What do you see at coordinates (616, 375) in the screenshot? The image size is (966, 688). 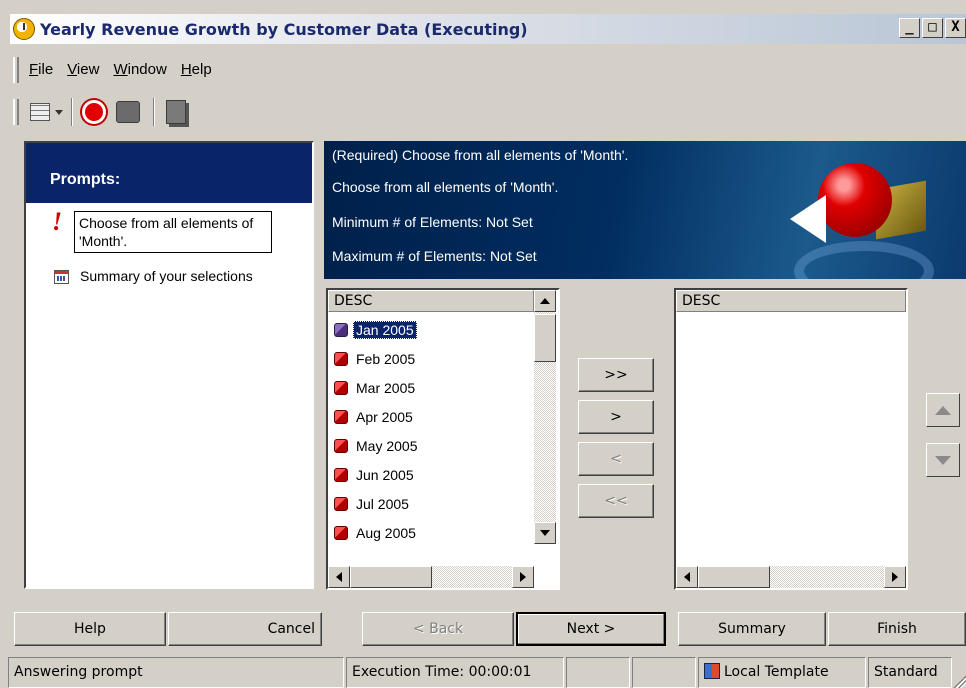 I see `add-all-button: >>` at bounding box center [616, 375].